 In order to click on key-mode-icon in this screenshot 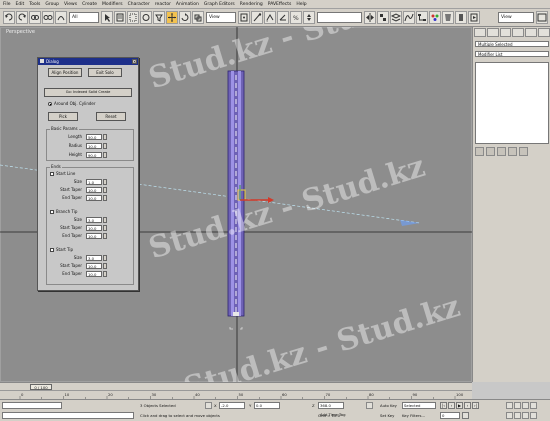, I will do `click(369, 405)`.